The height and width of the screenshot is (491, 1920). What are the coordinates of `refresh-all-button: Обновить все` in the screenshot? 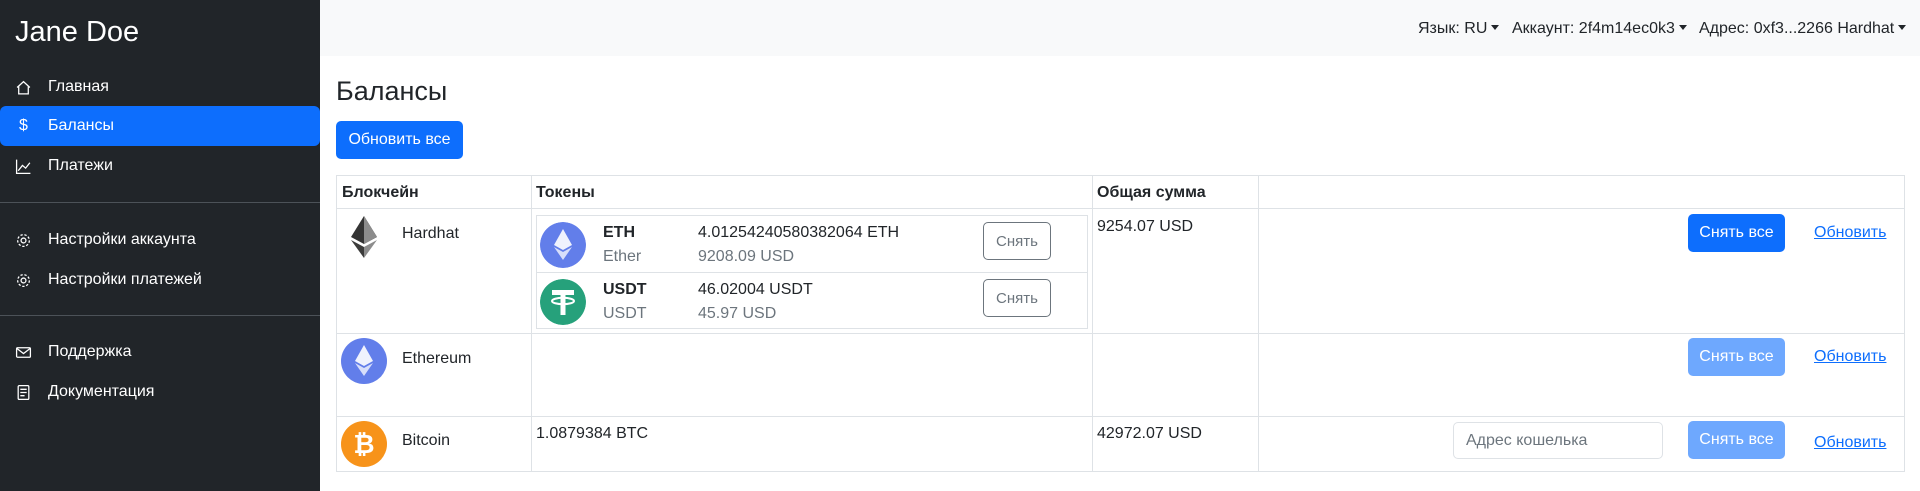 It's located at (399, 140).